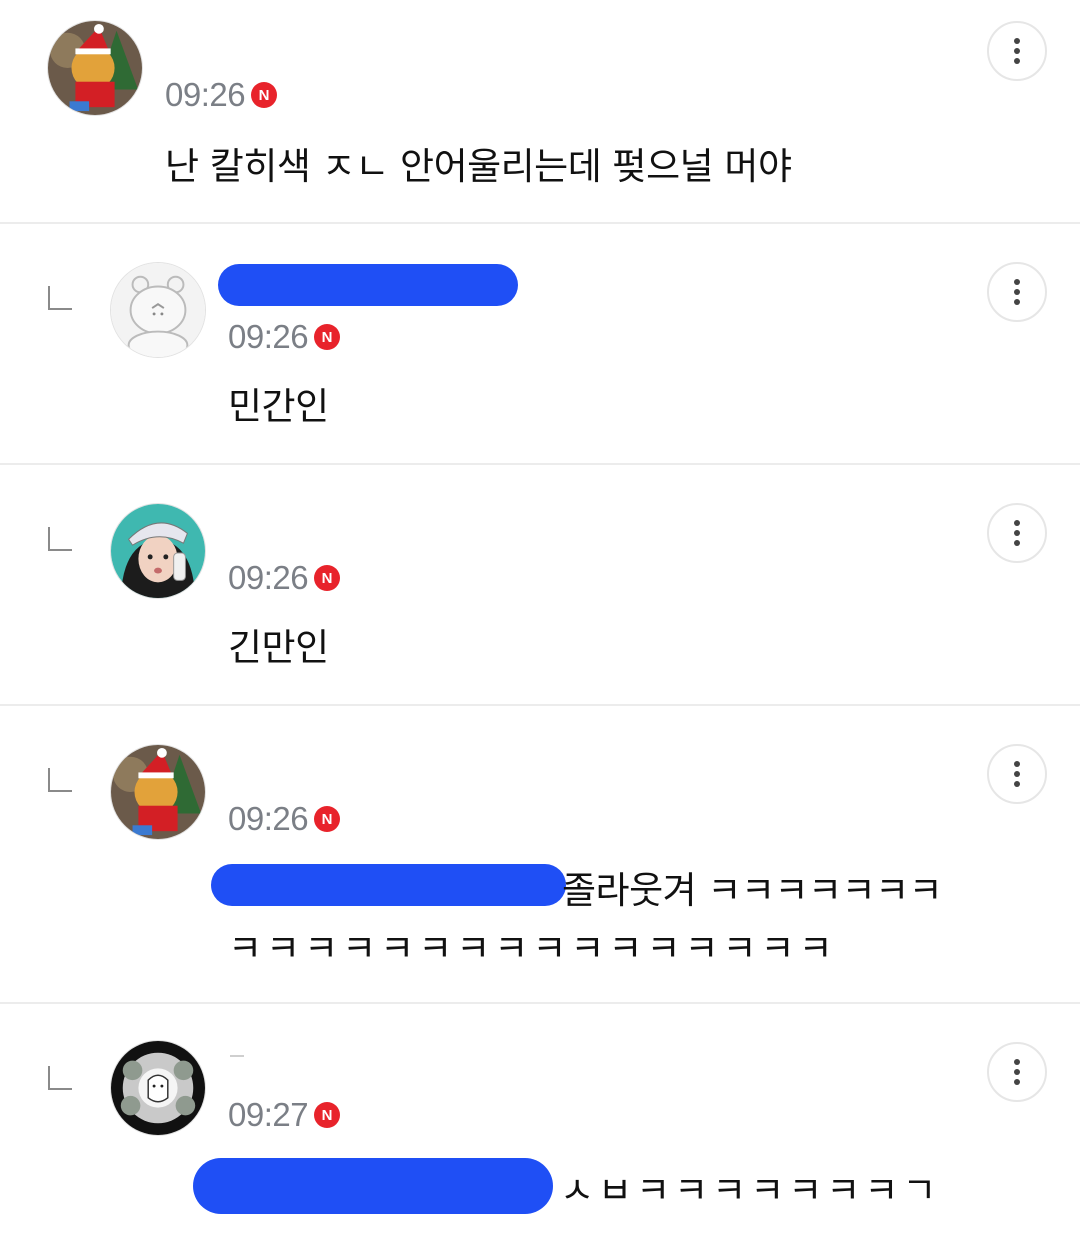  I want to click on comment-text-line2: ㅋㅋㅋㅋㅋㅋㅋㅋㅋㅋㅋㅋㅋㅋㅋㅋ, so click(532, 948).